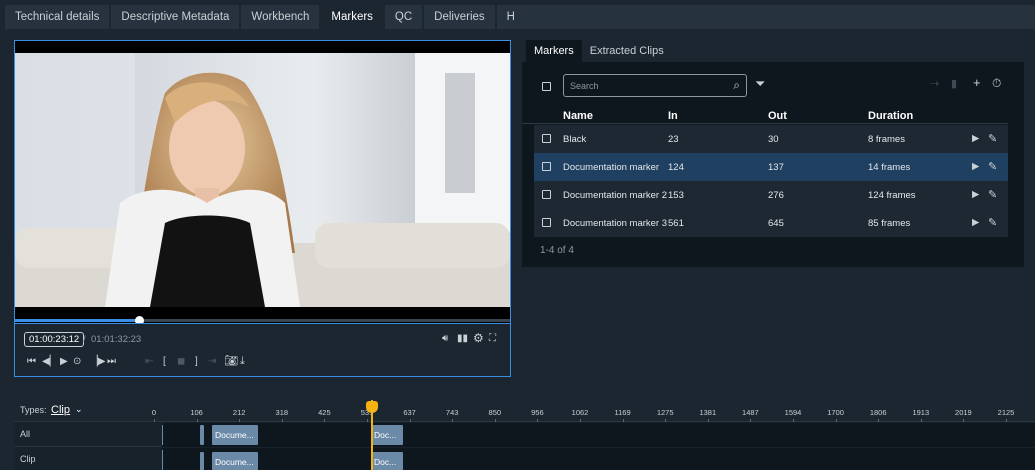 This screenshot has height=470, width=1035. I want to click on share-icon: ⇢, so click(934, 83).